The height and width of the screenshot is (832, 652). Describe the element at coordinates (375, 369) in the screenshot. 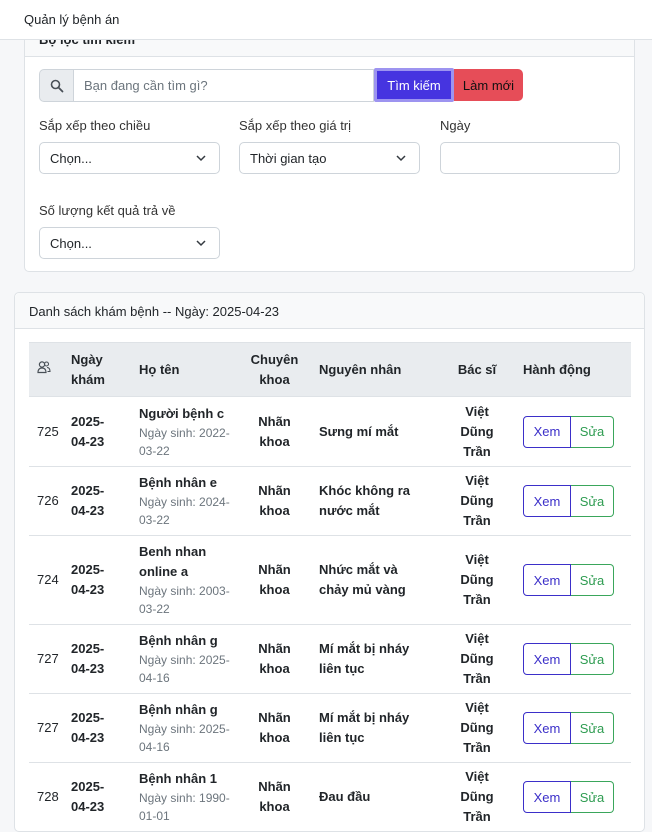

I see `column-cause: Nguyên nhân` at that location.